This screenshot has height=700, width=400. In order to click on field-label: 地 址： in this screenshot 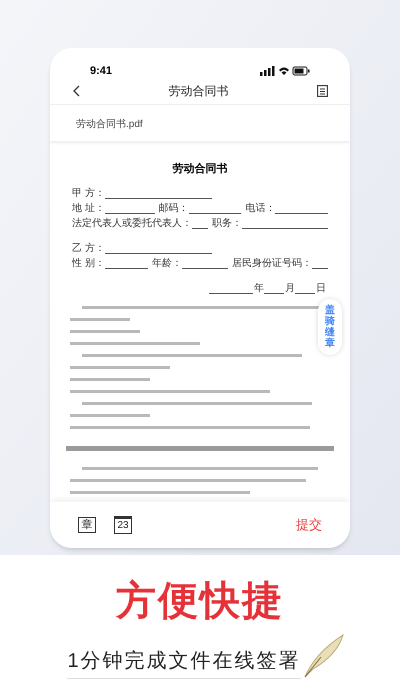, I will do `click(88, 209)`.